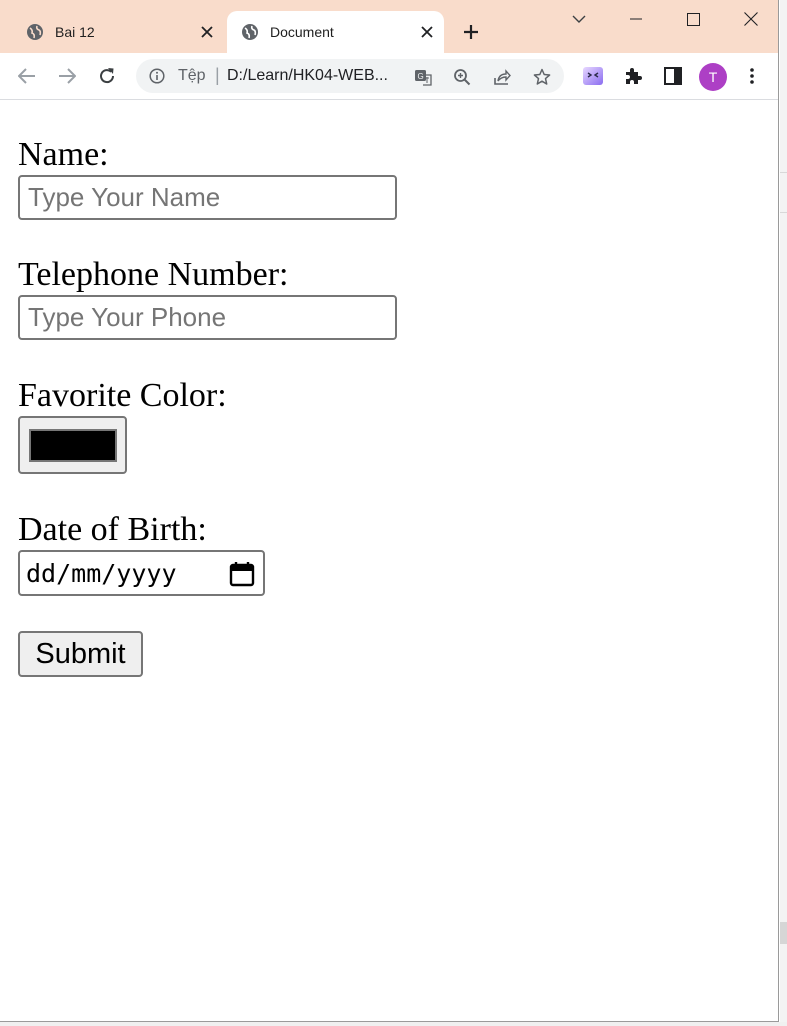  Describe the element at coordinates (783, 513) in the screenshot. I see `background-window-edge` at that location.